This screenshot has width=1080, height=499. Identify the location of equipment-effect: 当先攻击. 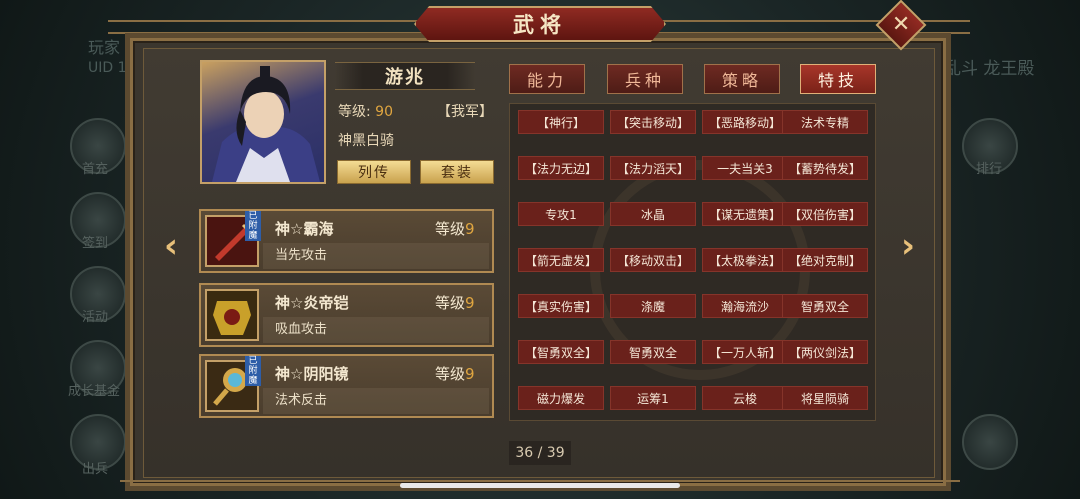
(376, 256).